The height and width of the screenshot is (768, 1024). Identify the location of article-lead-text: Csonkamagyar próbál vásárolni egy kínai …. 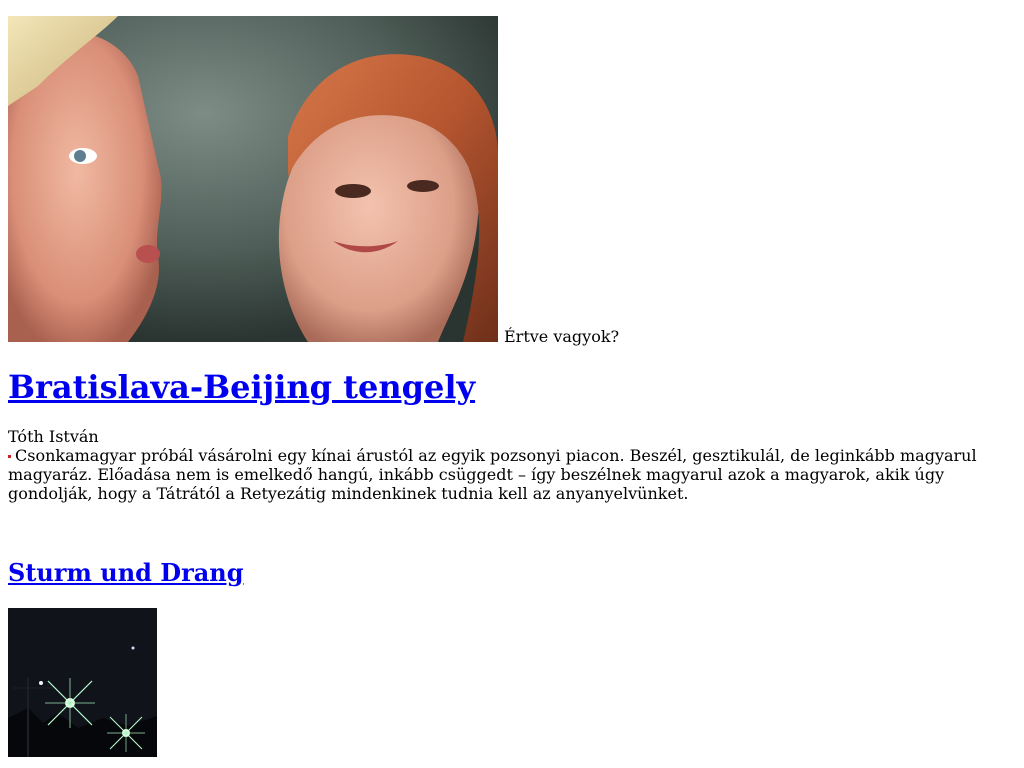
(492, 474).